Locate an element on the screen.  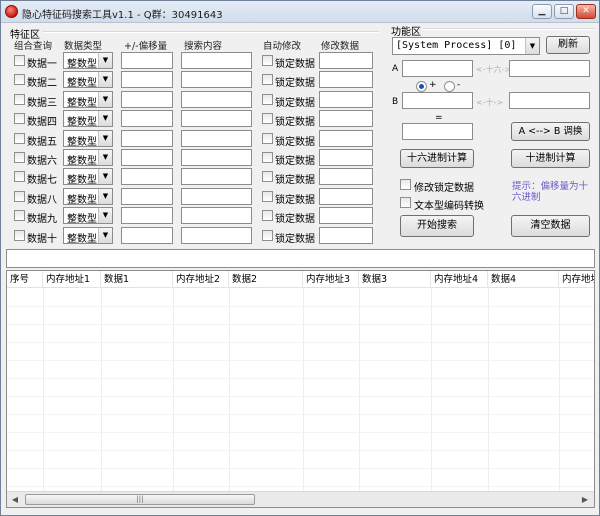
a-input is located at coordinates (437, 68).